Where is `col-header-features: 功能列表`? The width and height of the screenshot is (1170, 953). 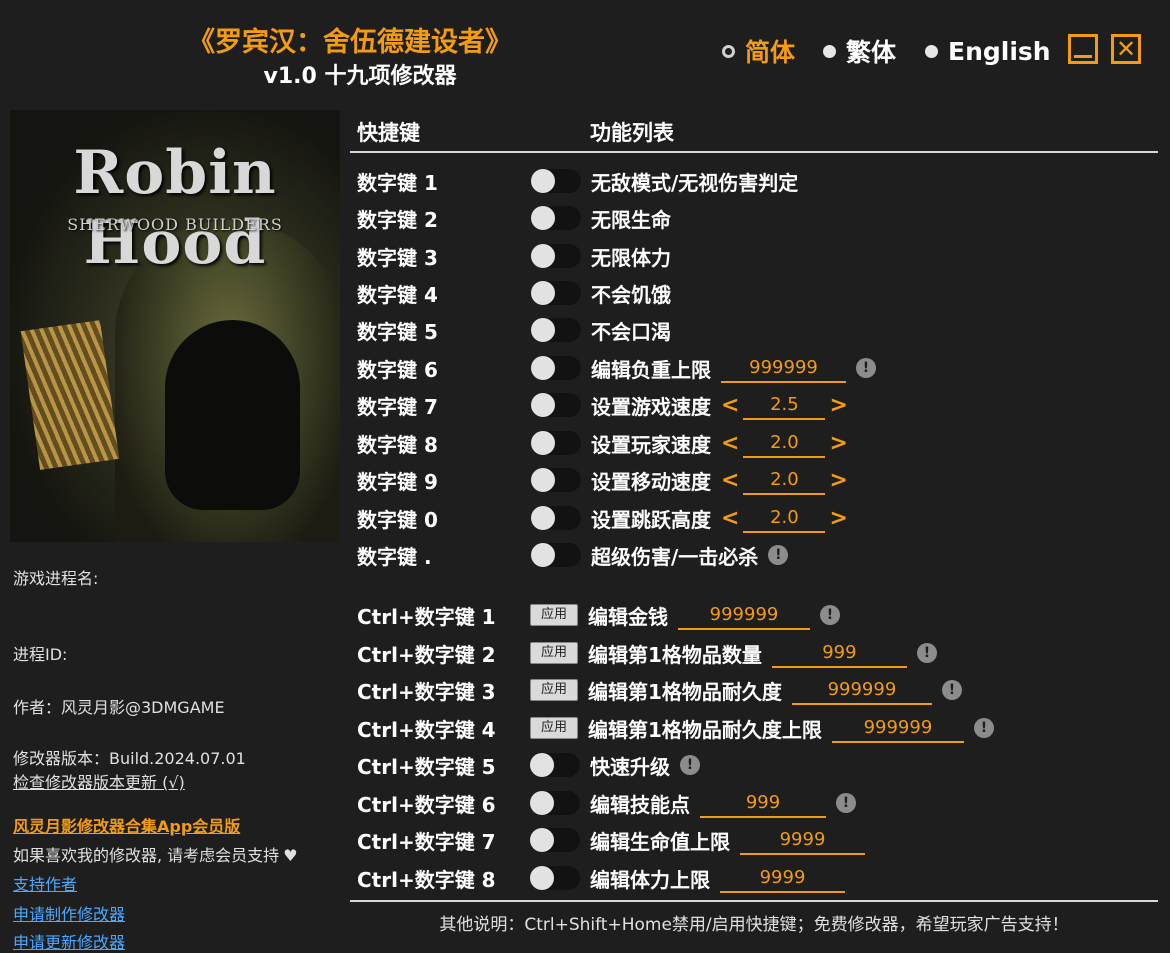
col-header-features: 功能列表 is located at coordinates (632, 133).